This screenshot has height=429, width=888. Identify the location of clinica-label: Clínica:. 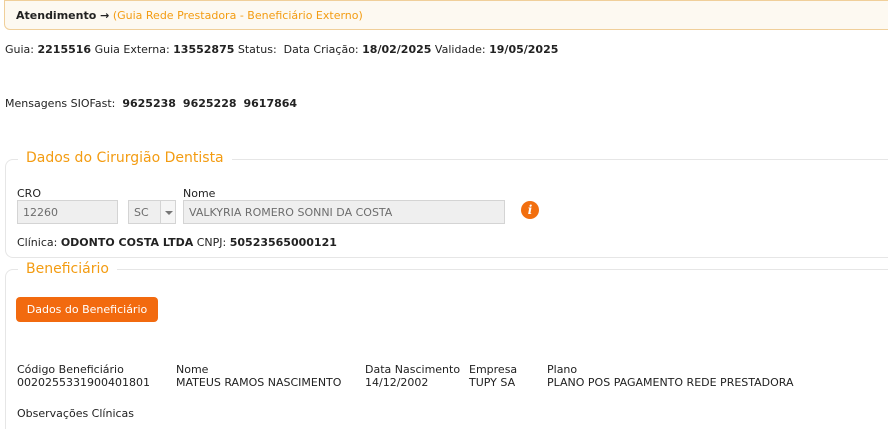
(37, 242).